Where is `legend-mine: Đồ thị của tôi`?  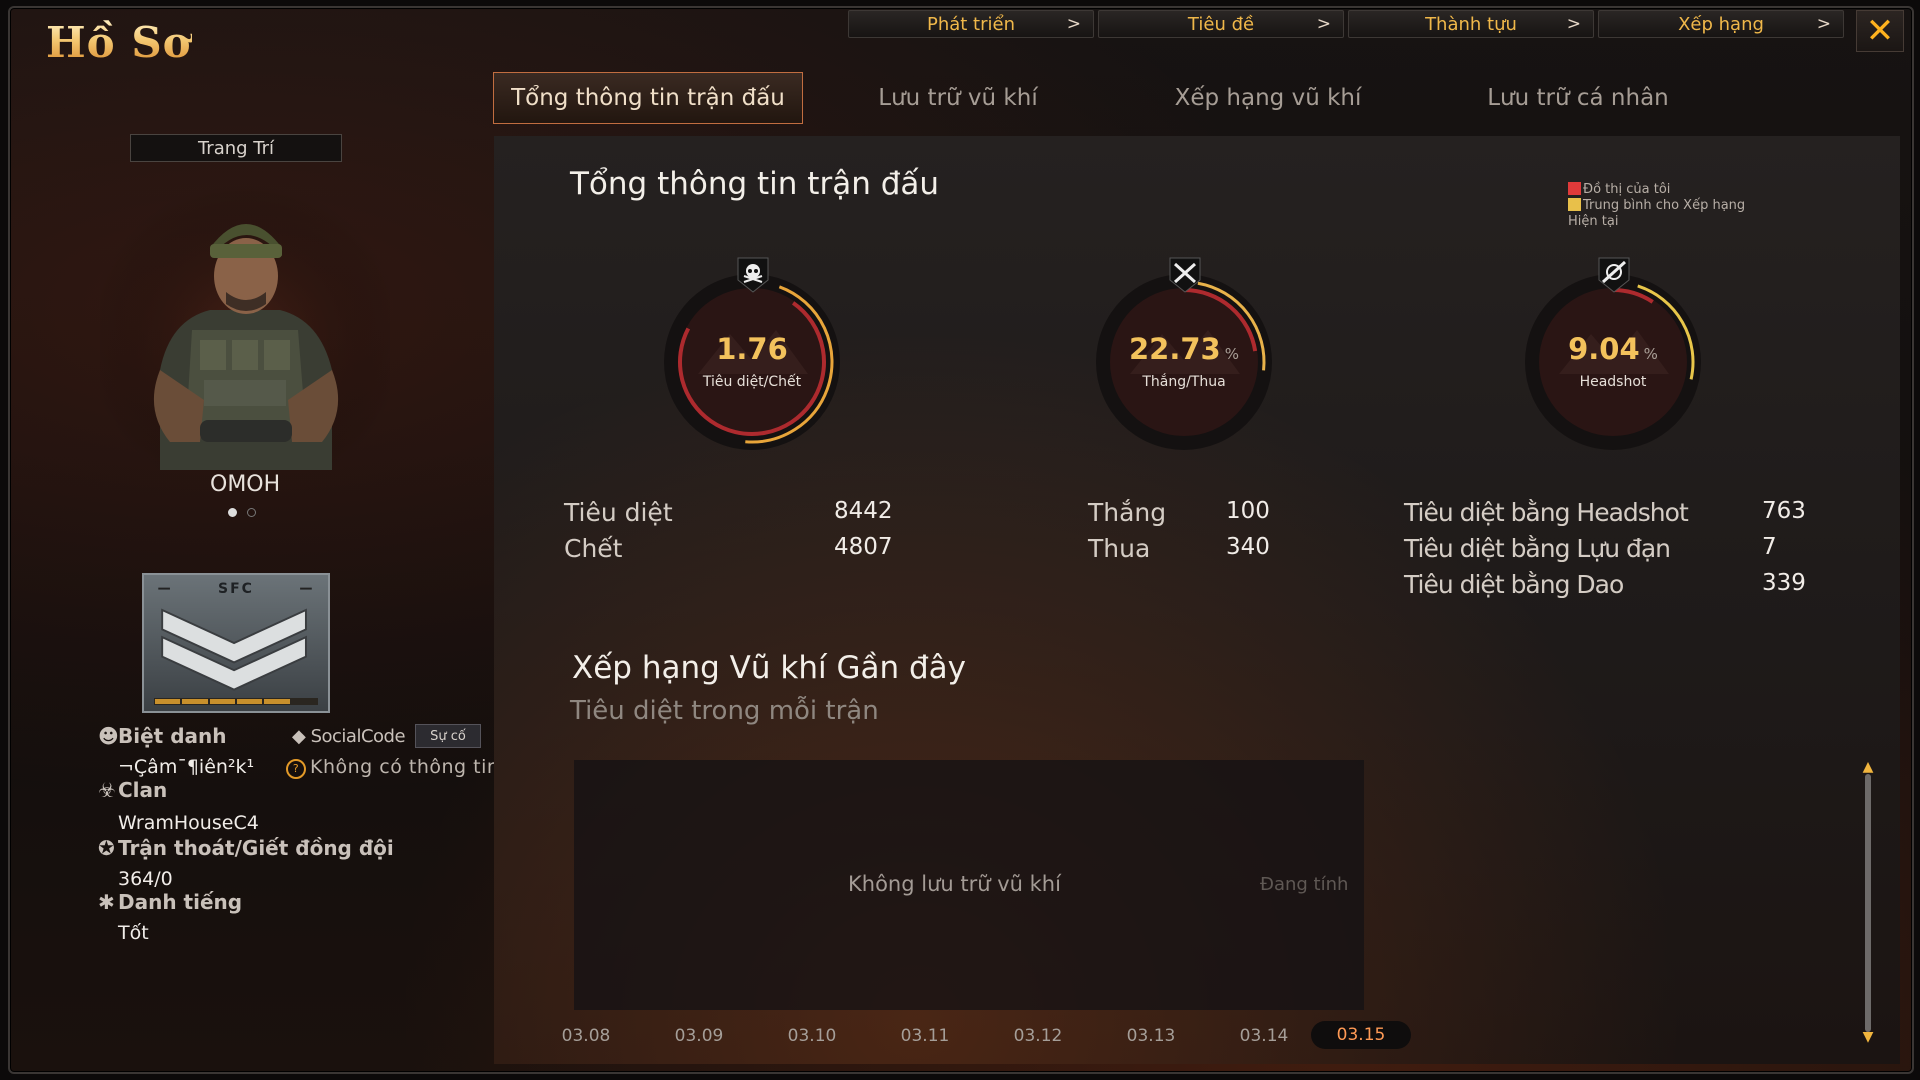 legend-mine: Đồ thị của tôi is located at coordinates (1627, 189).